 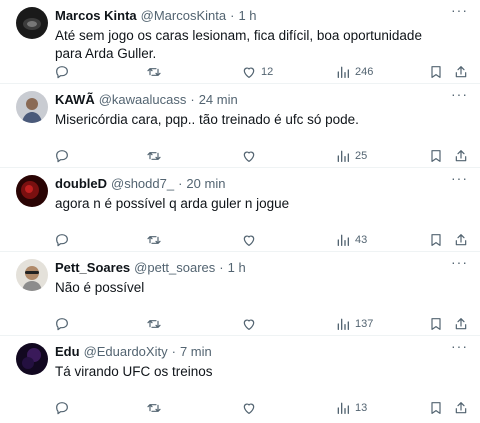 What do you see at coordinates (143, 100) in the screenshot?
I see `author-handle: @kawaalucass` at bounding box center [143, 100].